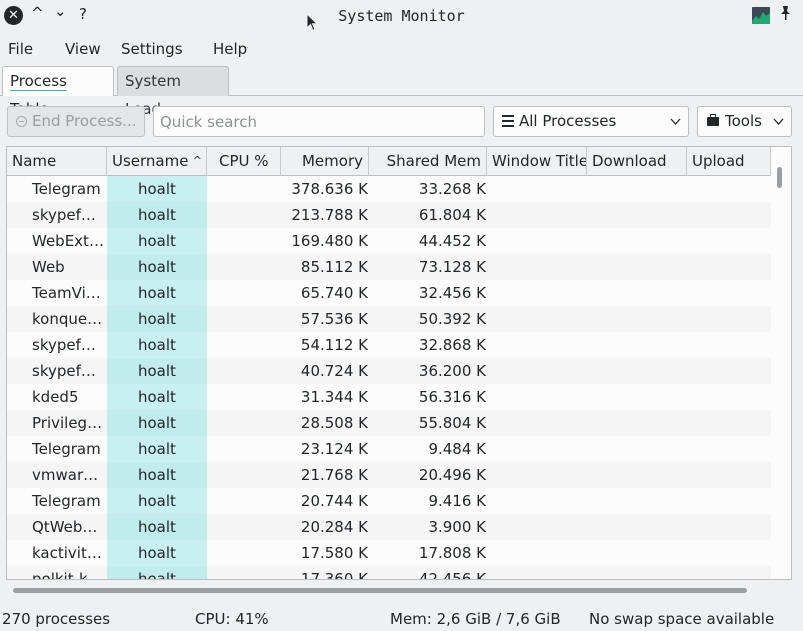 The height and width of the screenshot is (631, 803). I want to click on menu-settings: Settings, so click(152, 49).